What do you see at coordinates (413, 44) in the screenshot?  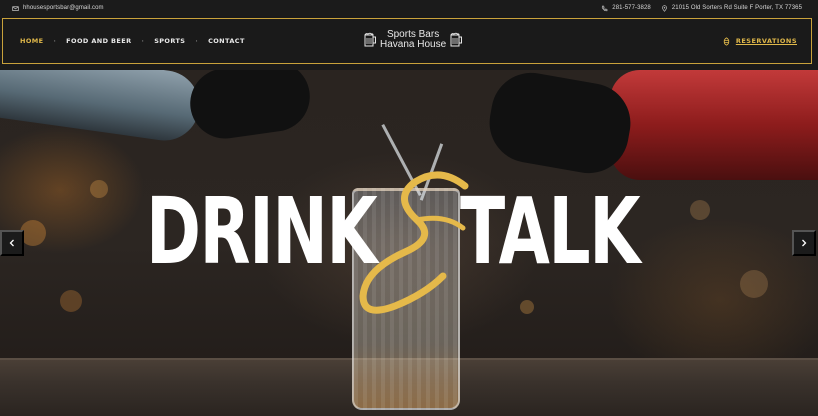 I see `logo-line-2: Havana House` at bounding box center [413, 44].